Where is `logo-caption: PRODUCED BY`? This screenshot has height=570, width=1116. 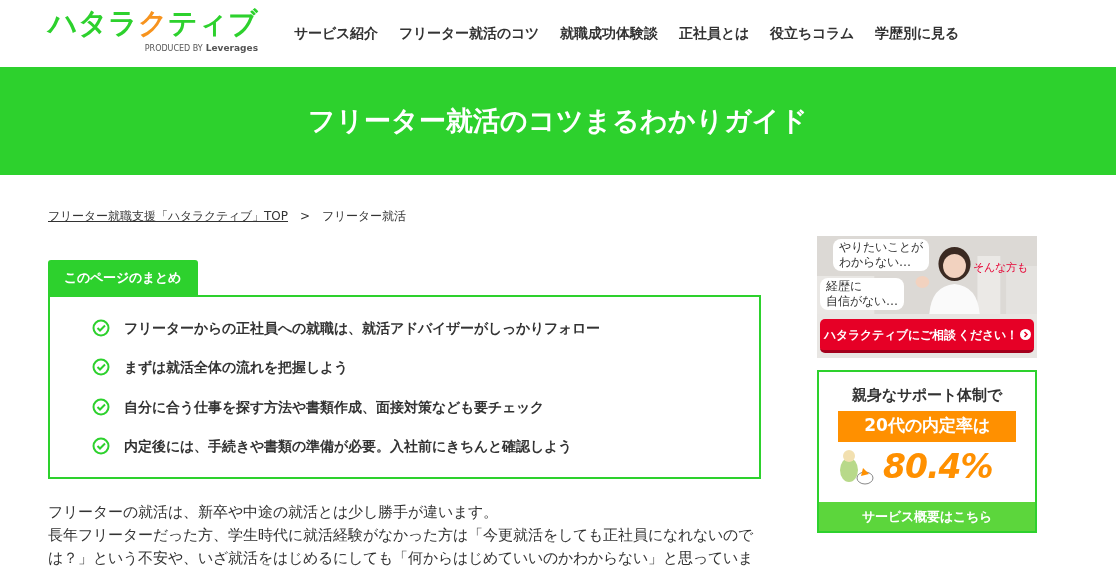
logo-caption: PRODUCED BY is located at coordinates (173, 48).